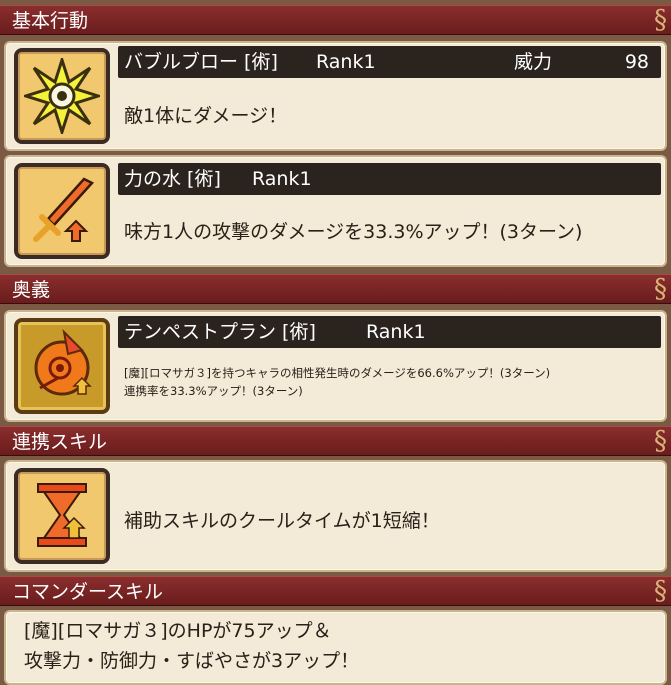 Image resolution: width=671 pixels, height=685 pixels. Describe the element at coordinates (533, 62) in the screenshot. I see `power-label: 威力` at that location.